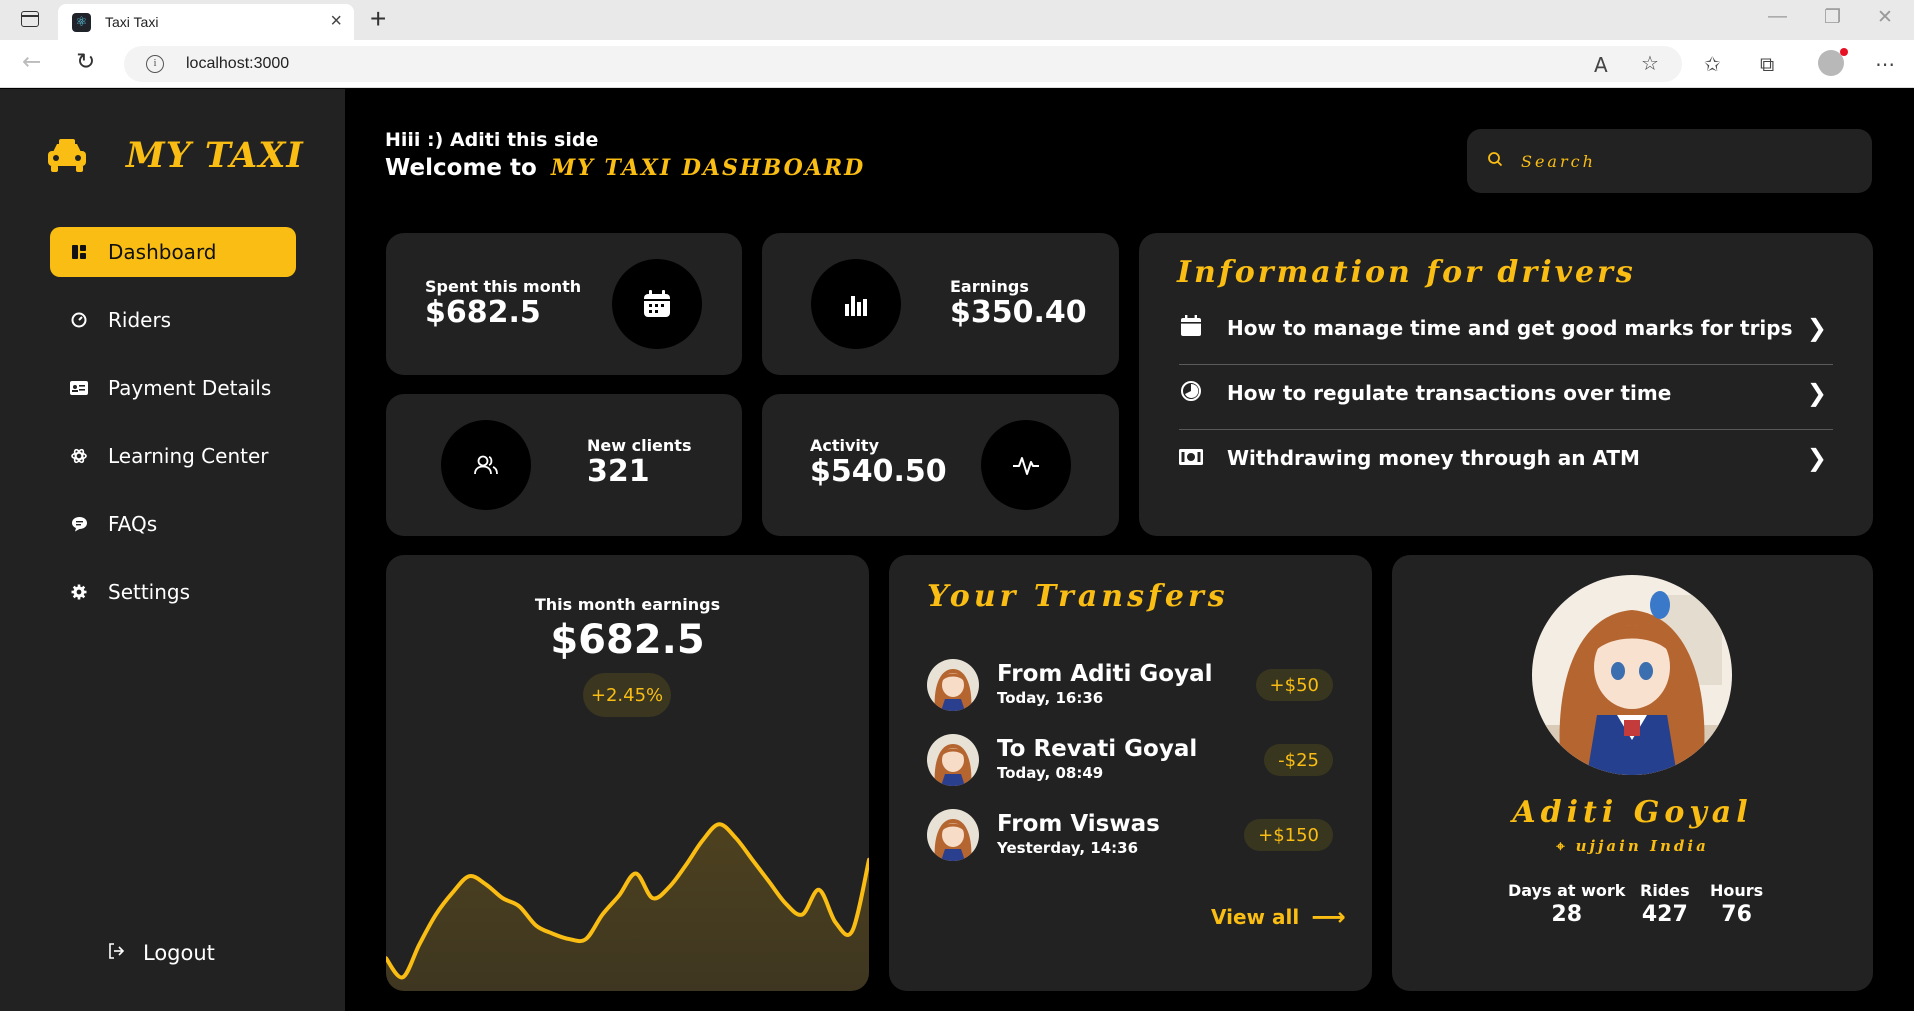  Describe the element at coordinates (173, 524) in the screenshot. I see `sidebar-item-faqs: FAQs` at that location.